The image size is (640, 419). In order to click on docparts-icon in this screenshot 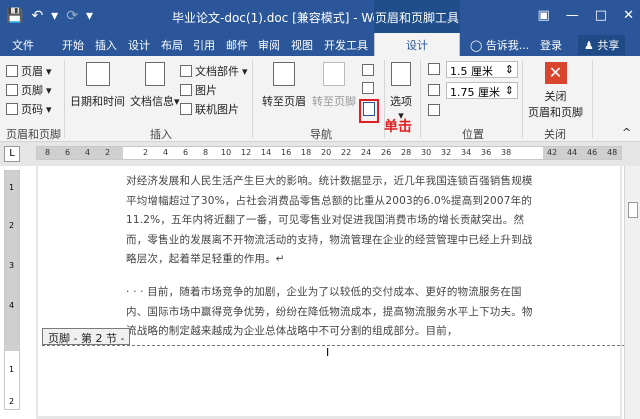, I will do `click(186, 71)`.